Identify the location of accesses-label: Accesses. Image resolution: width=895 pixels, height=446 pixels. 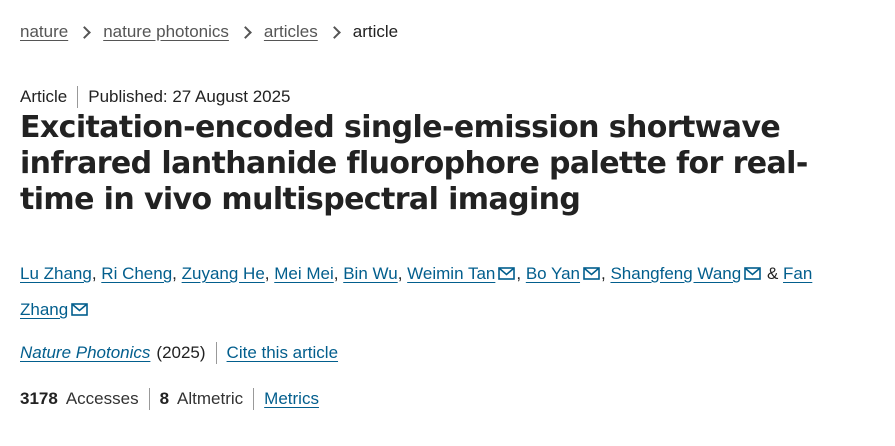
(102, 398).